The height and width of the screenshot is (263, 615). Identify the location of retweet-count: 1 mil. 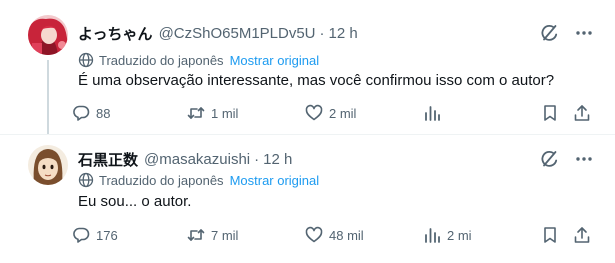
(225, 113).